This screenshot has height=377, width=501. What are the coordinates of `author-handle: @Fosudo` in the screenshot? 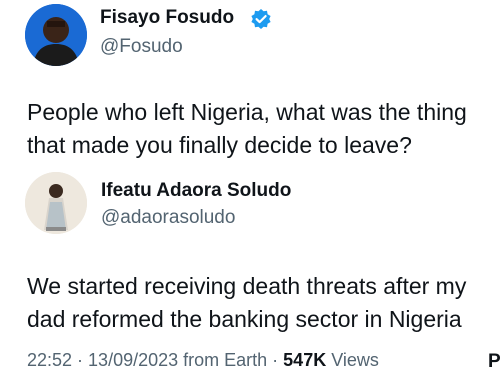 It's located at (141, 47).